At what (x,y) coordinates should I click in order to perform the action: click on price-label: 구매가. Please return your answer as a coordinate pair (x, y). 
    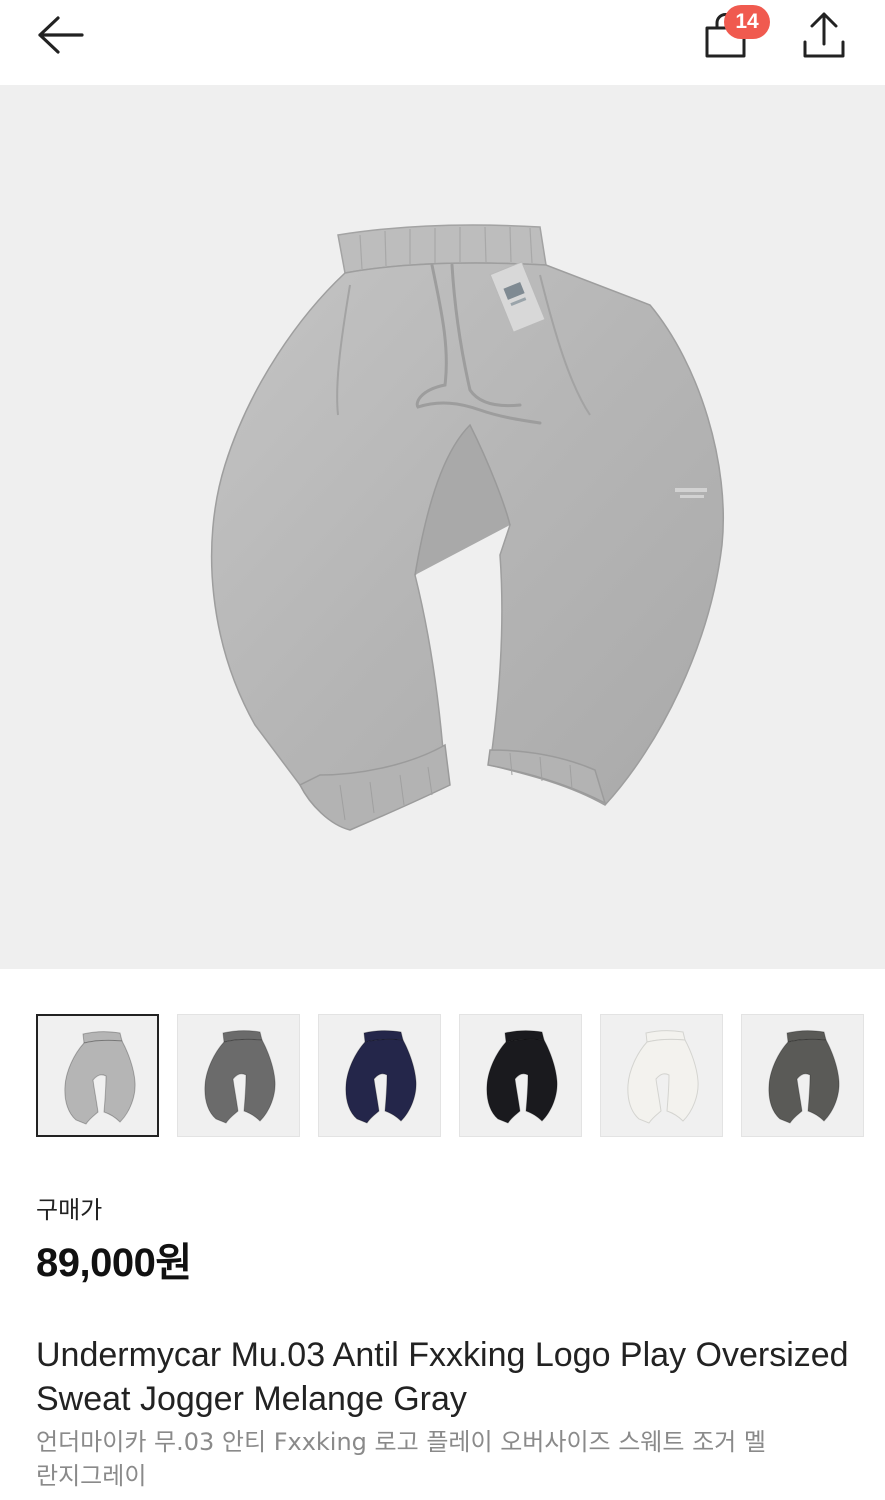
    Looking at the image, I should click on (69, 1210).